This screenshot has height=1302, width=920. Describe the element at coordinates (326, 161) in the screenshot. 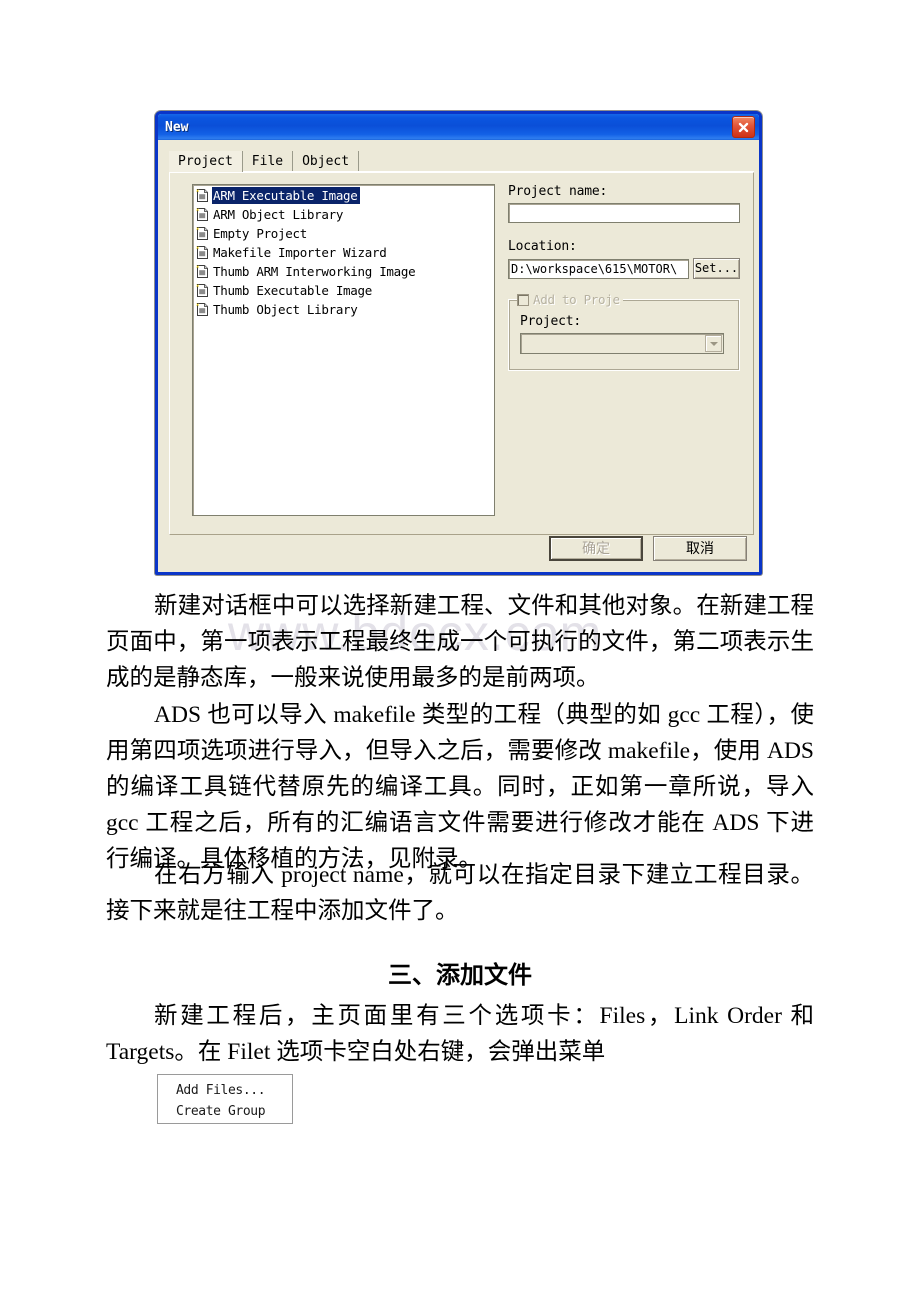

I see `tab-object: Object` at that location.